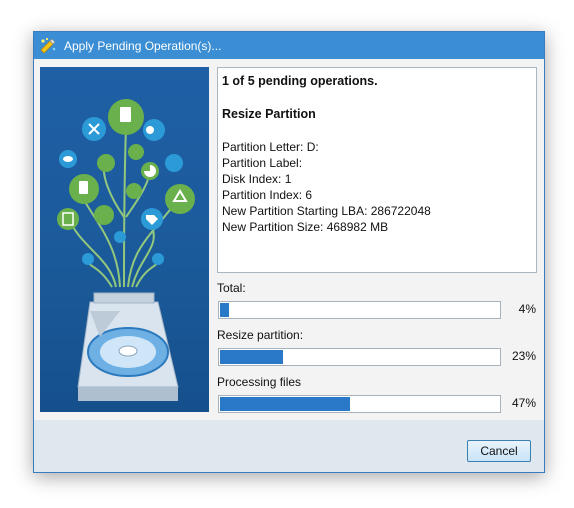 This screenshot has height=508, width=574. What do you see at coordinates (267, 195) in the screenshot?
I see `detail-partition-index: Partition Index: 6` at bounding box center [267, 195].